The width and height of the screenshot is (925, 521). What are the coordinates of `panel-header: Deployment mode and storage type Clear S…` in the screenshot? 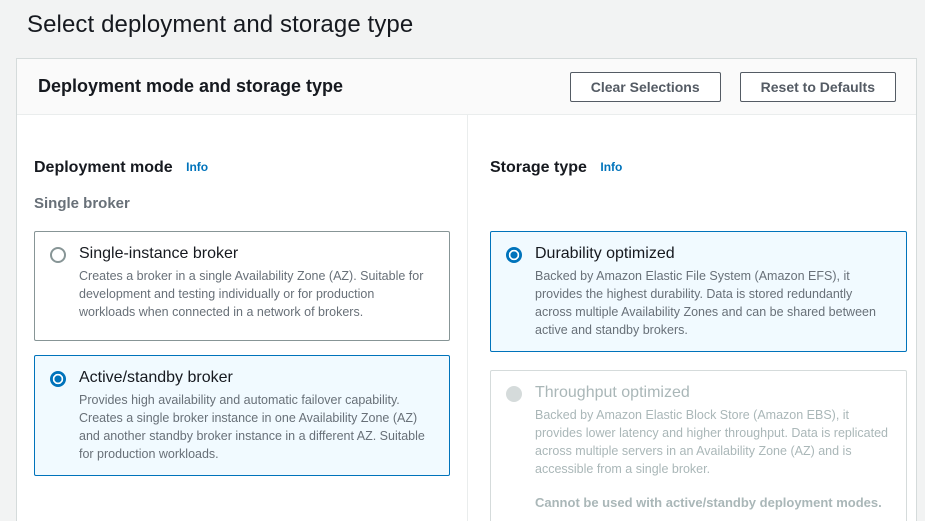 It's located at (466, 87).